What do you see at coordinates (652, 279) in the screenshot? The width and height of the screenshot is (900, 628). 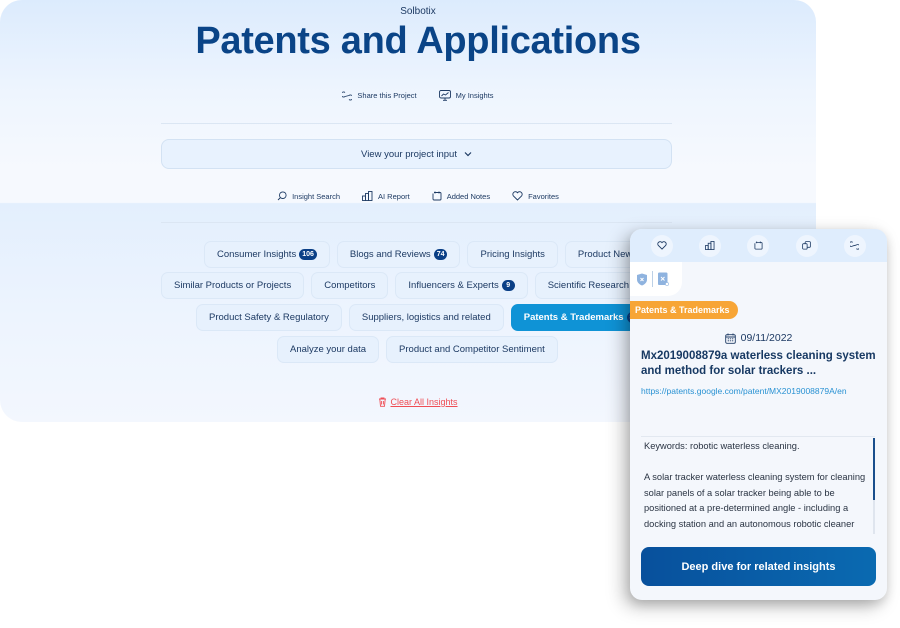 I see `separator` at bounding box center [652, 279].